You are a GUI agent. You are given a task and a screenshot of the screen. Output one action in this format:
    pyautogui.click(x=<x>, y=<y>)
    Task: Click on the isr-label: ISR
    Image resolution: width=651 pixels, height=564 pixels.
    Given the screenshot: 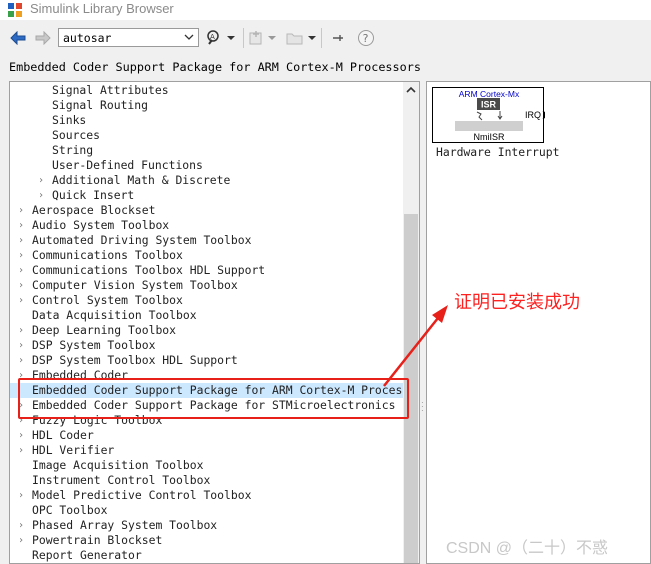 What is the action you would take?
    pyautogui.click(x=489, y=105)
    